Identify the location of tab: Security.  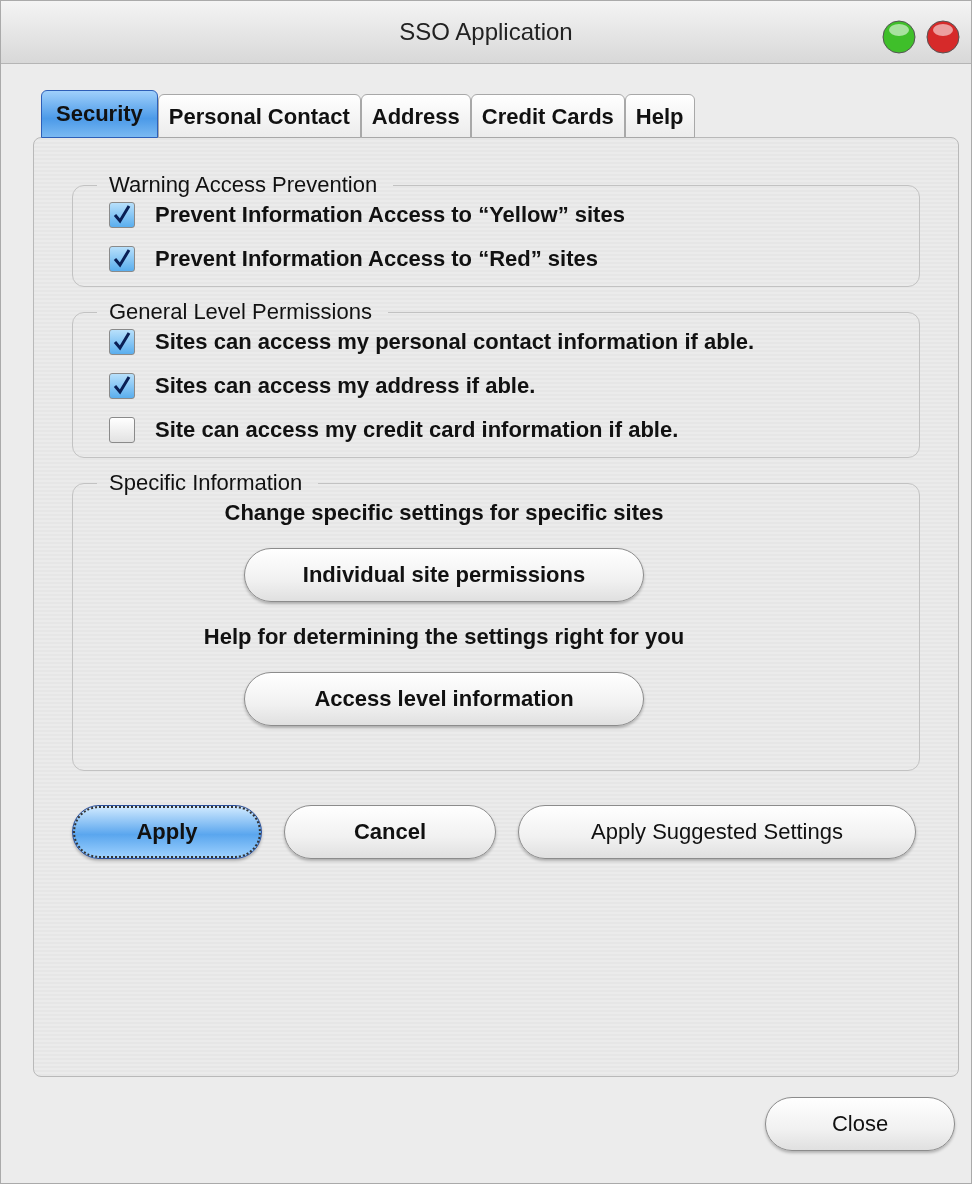
(99, 114).